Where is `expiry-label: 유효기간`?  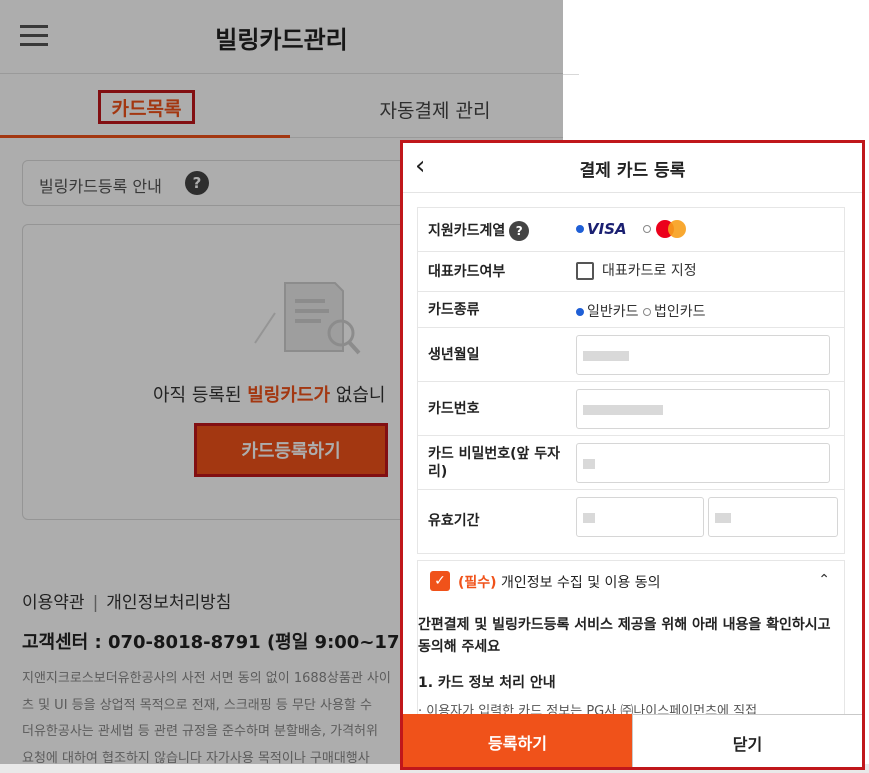
expiry-label: 유효기간 is located at coordinates (454, 521).